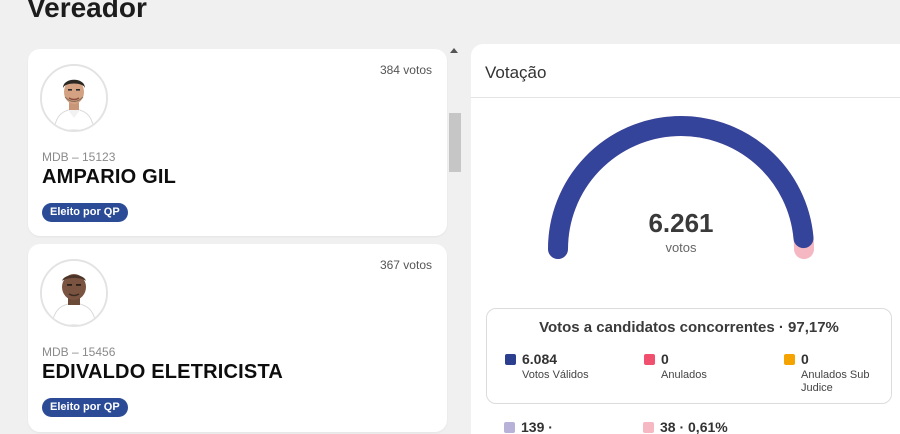  Describe the element at coordinates (405, 70) in the screenshot. I see `vote-count: 384 votos` at that location.